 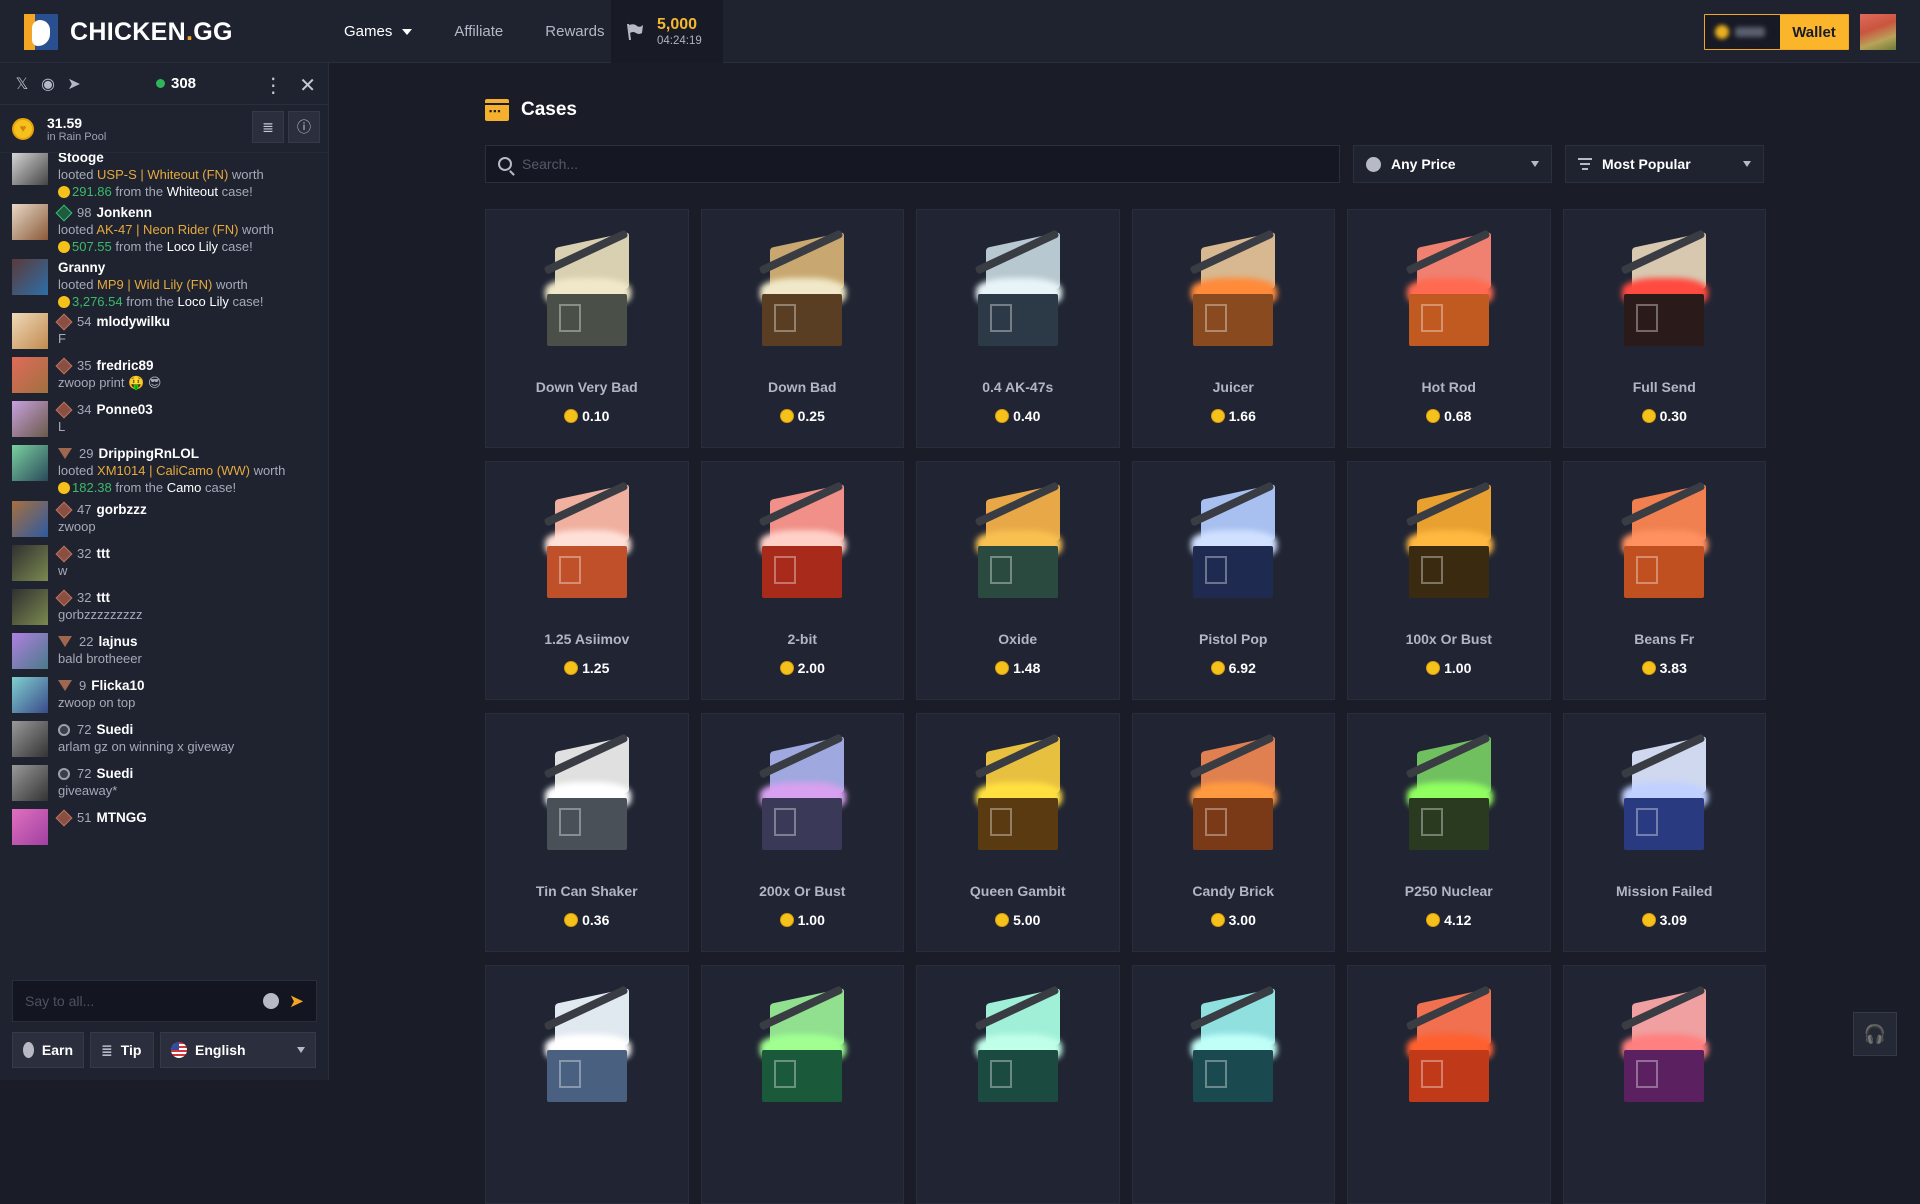 What do you see at coordinates (124, 212) in the screenshot?
I see `username: Jonkenn` at bounding box center [124, 212].